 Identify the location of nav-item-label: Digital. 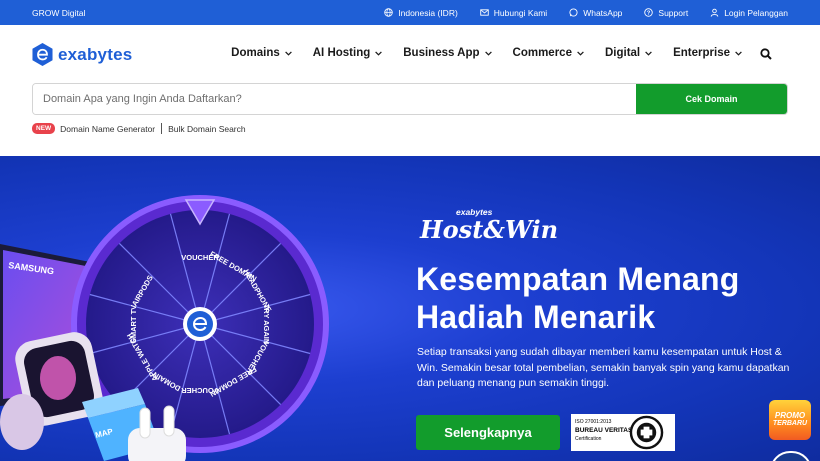
(622, 53).